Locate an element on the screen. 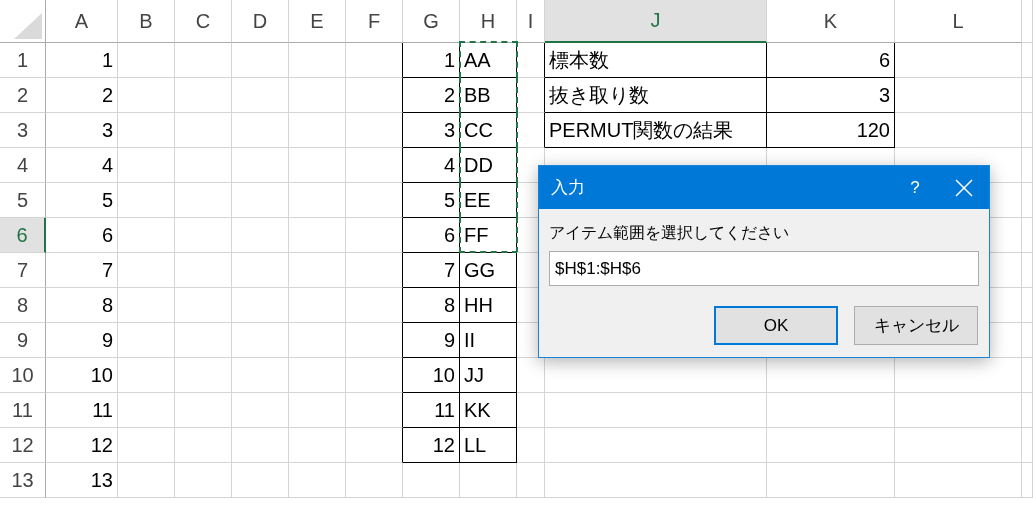 This screenshot has width=1033, height=506. table-cell: GG is located at coordinates (488, 270).